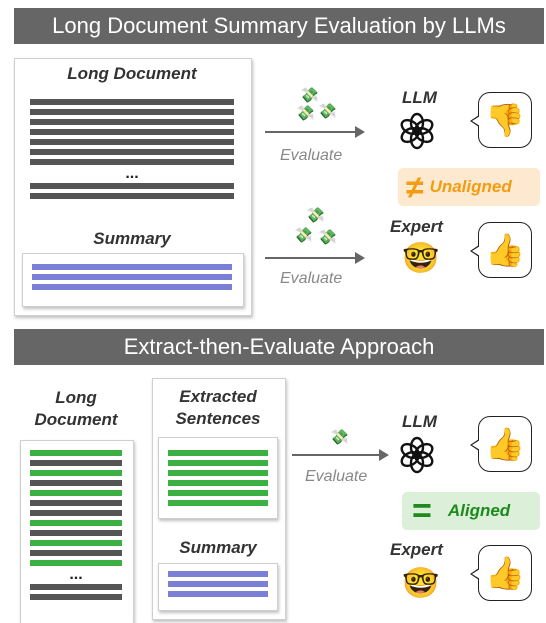 The height and width of the screenshot is (623, 546). Describe the element at coordinates (479, 510) in the screenshot. I see `aligned-label: Aligned` at that location.